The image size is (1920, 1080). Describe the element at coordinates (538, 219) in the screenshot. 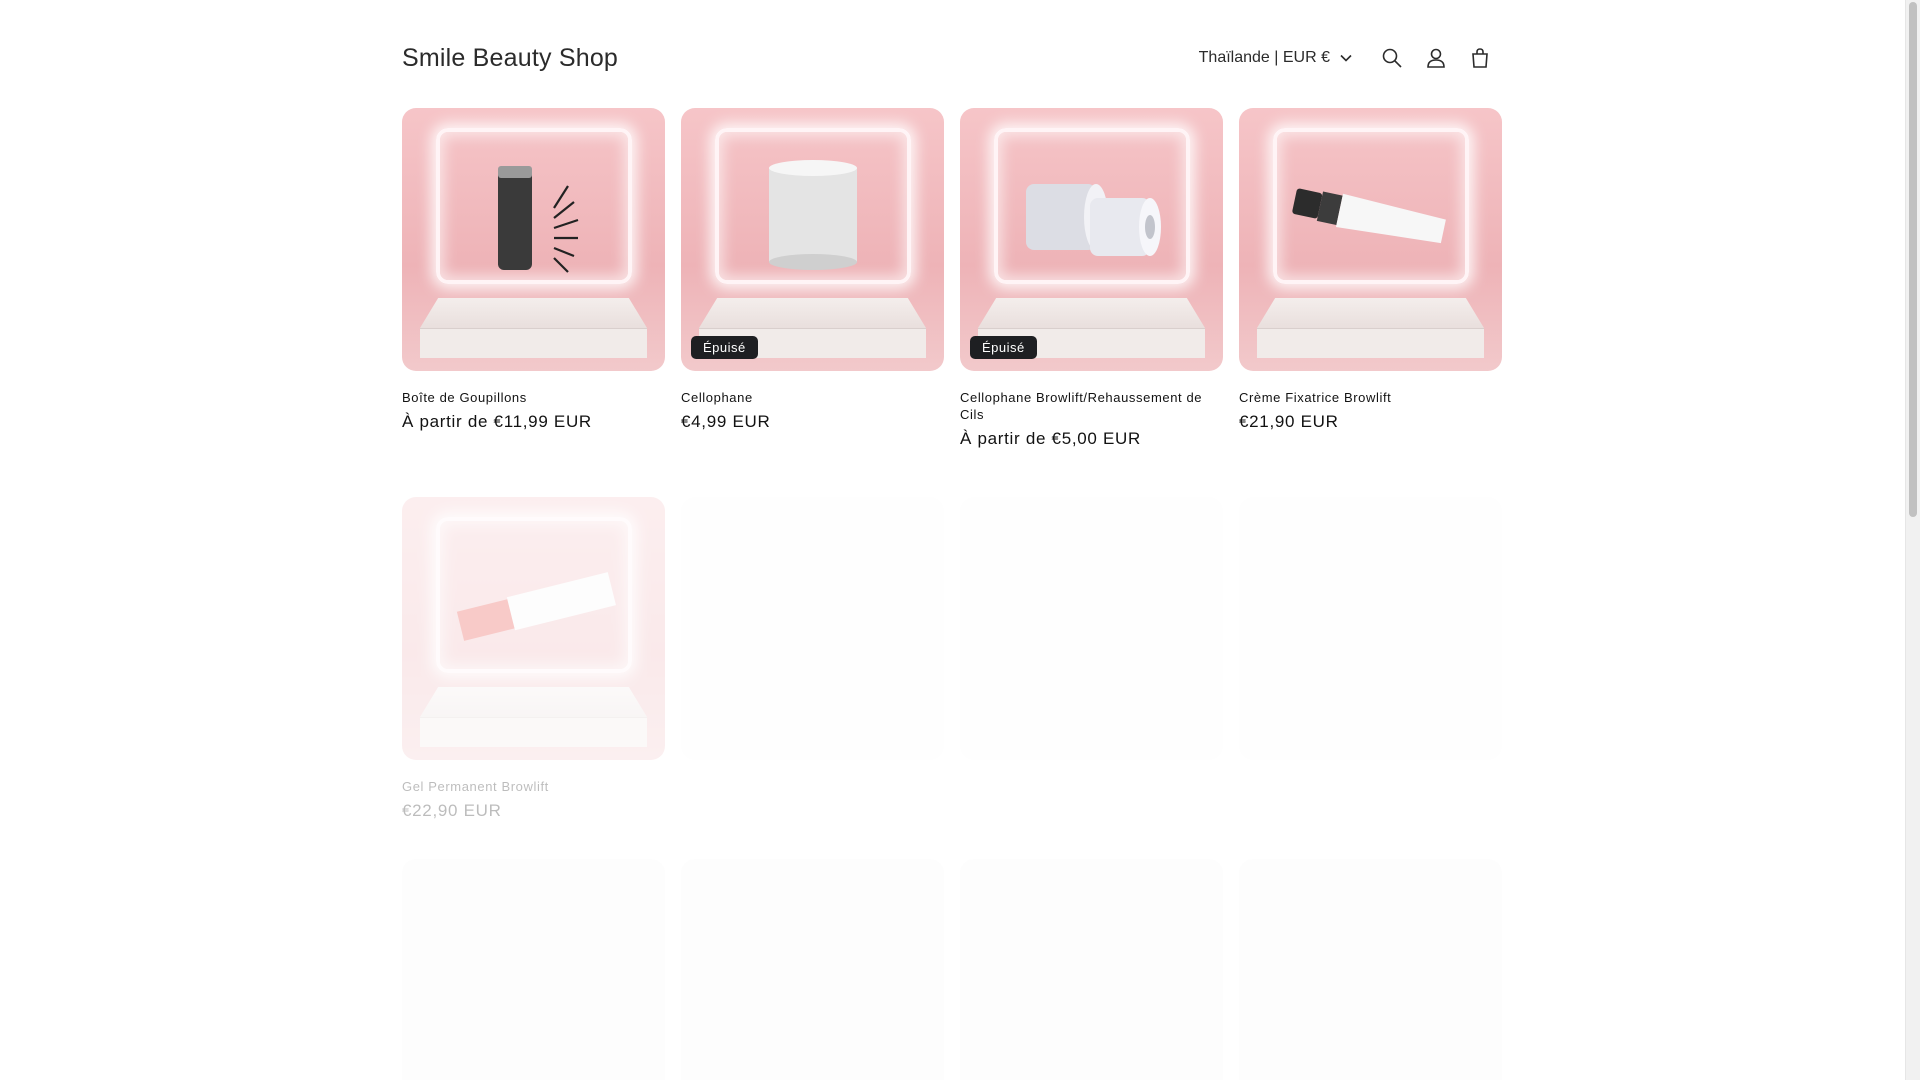

I see `brush-tube-image` at that location.